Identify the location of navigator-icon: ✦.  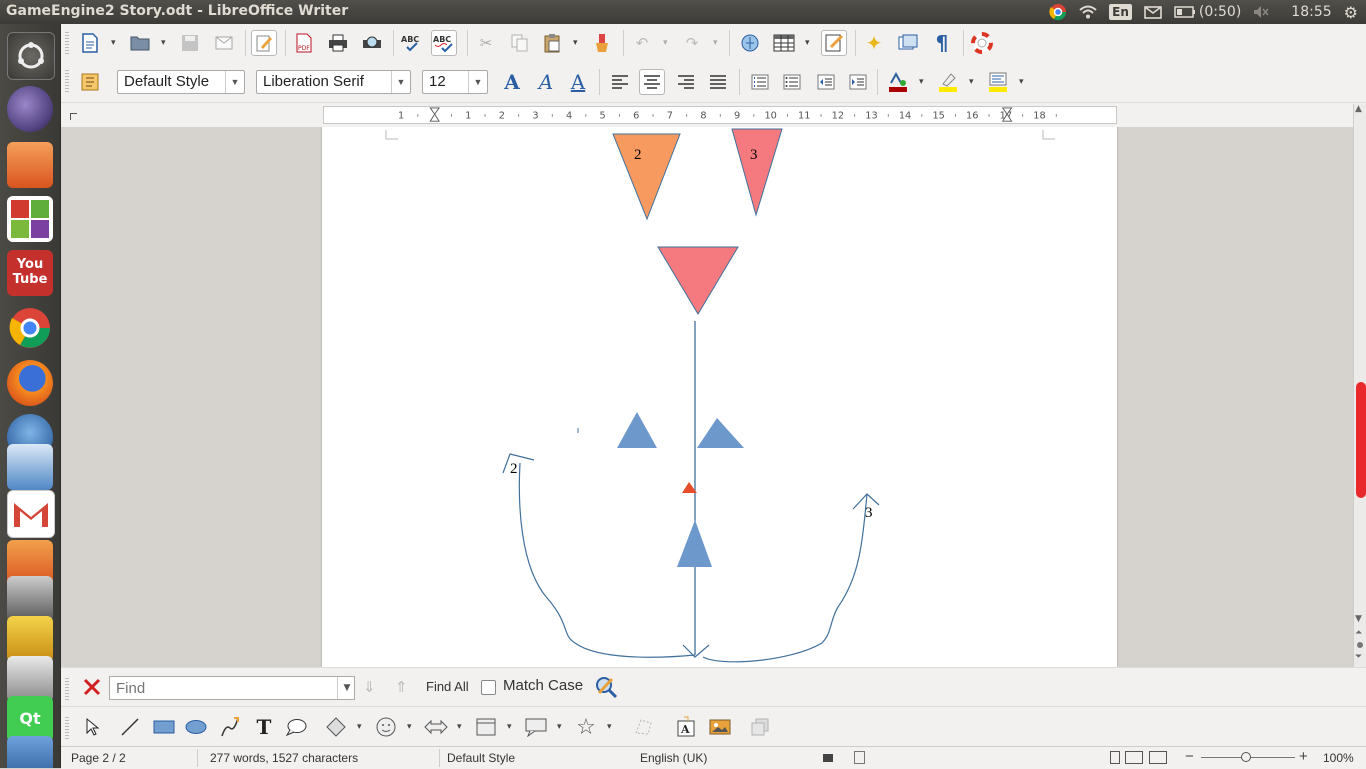
(874, 43).